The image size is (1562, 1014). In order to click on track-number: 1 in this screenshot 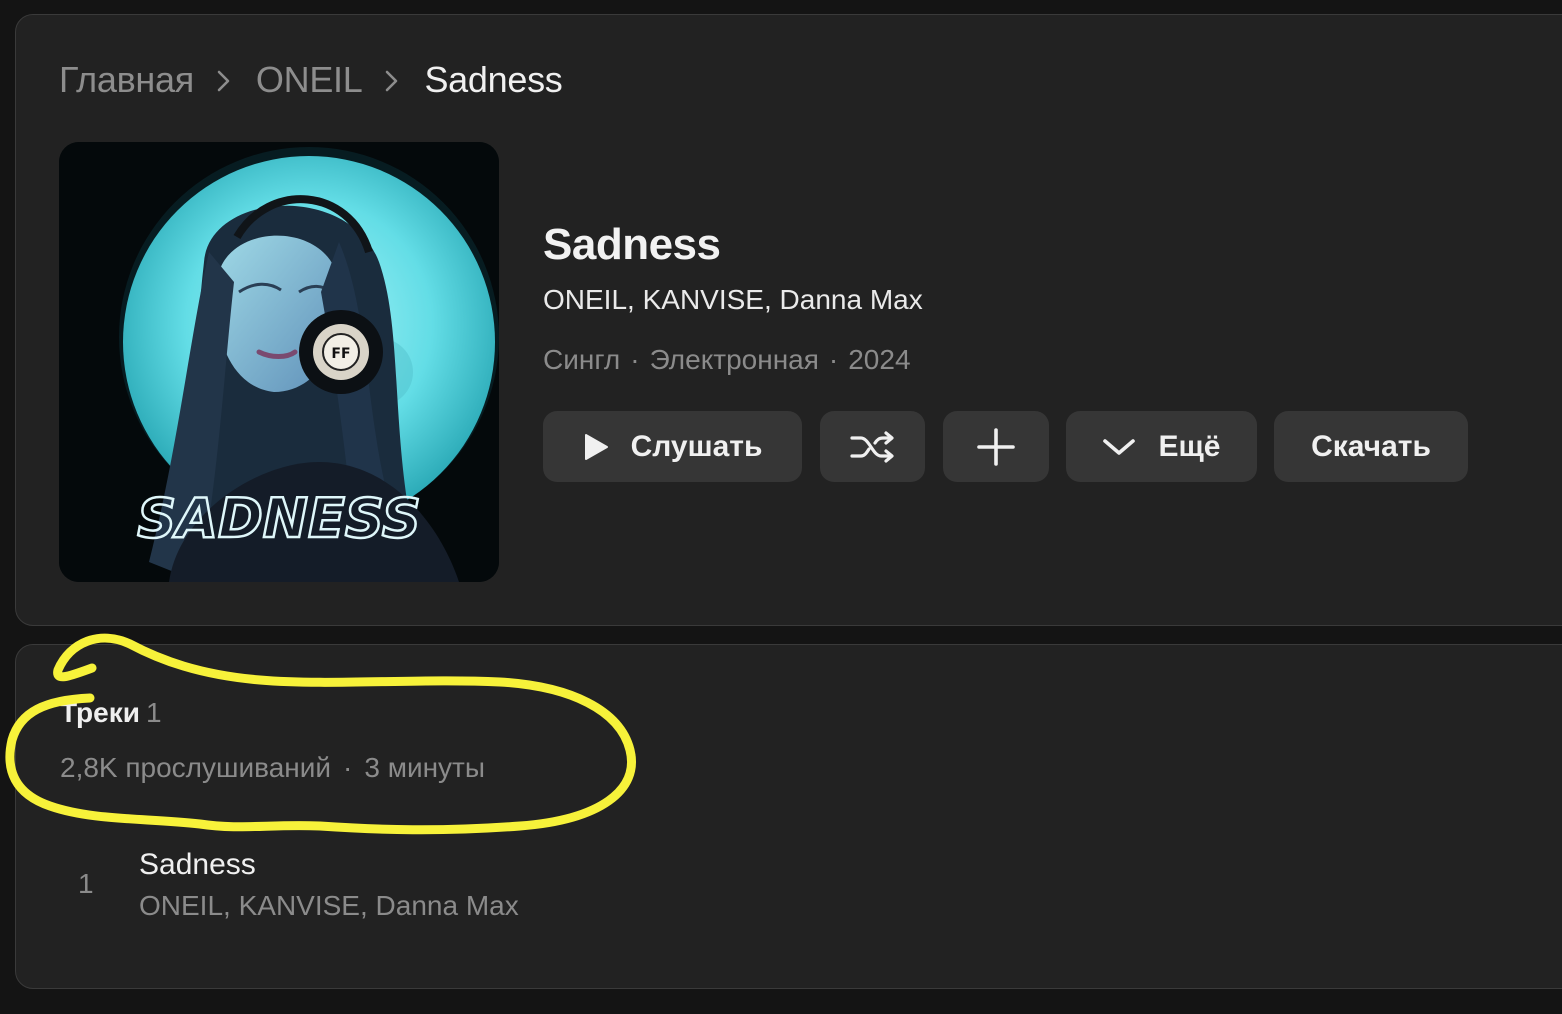, I will do `click(86, 883)`.